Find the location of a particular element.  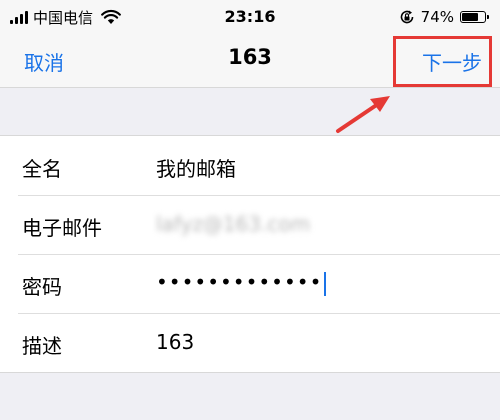

password-label: 密码 is located at coordinates (42, 287).